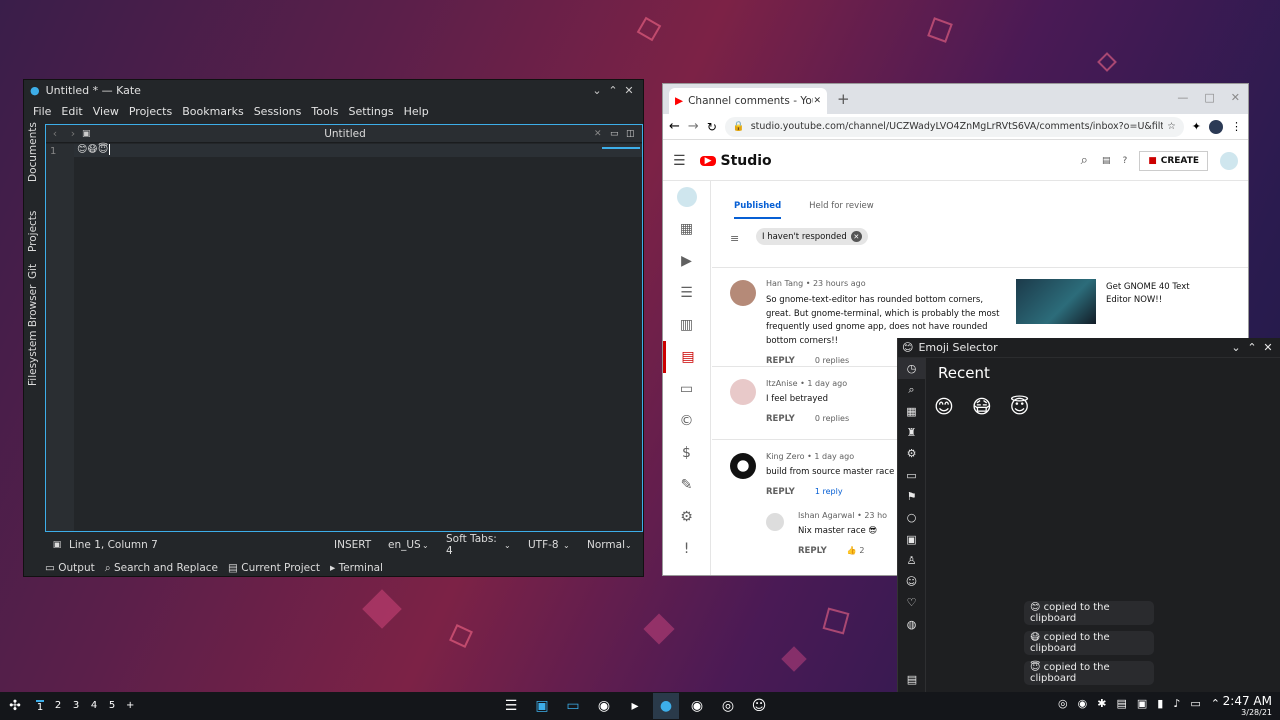  I want to click on updates-icon: ▣, so click(1142, 703).